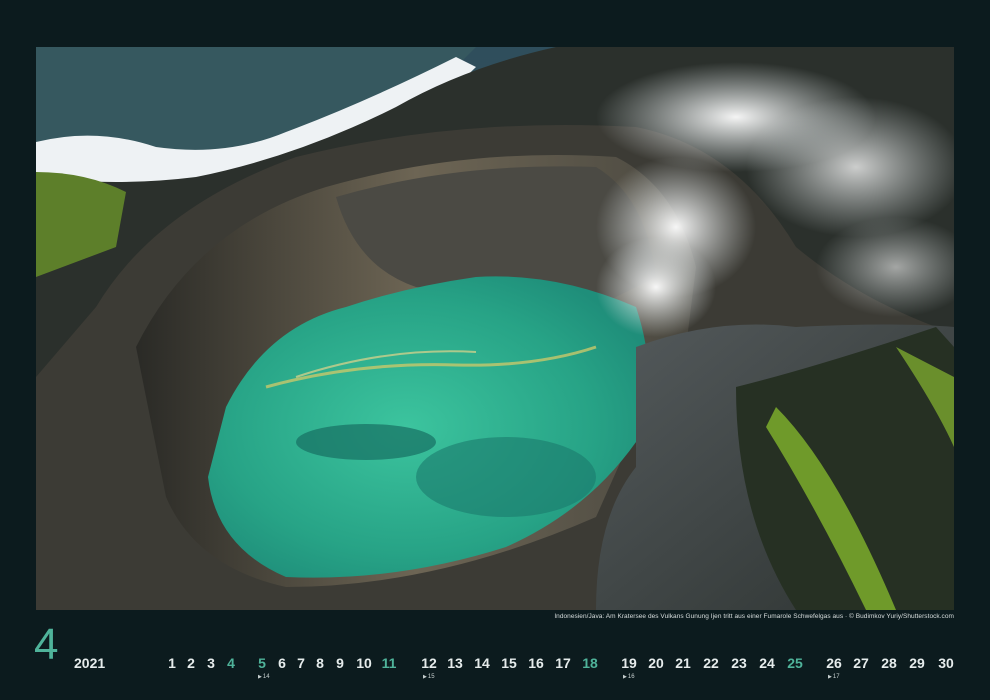 The image size is (990, 700). Describe the element at coordinates (191, 663) in the screenshot. I see `calendar-day: 2` at that location.